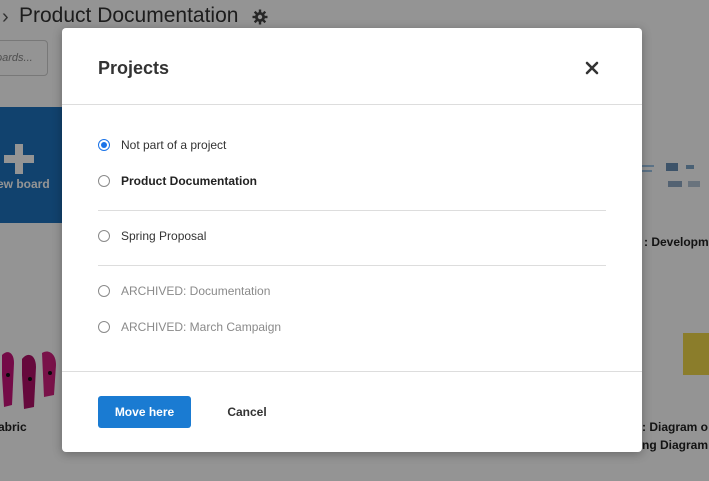 Image resolution: width=709 pixels, height=481 pixels. I want to click on project-option-archived-march-campaign: ARCHIVED: March Campaign, so click(189, 327).